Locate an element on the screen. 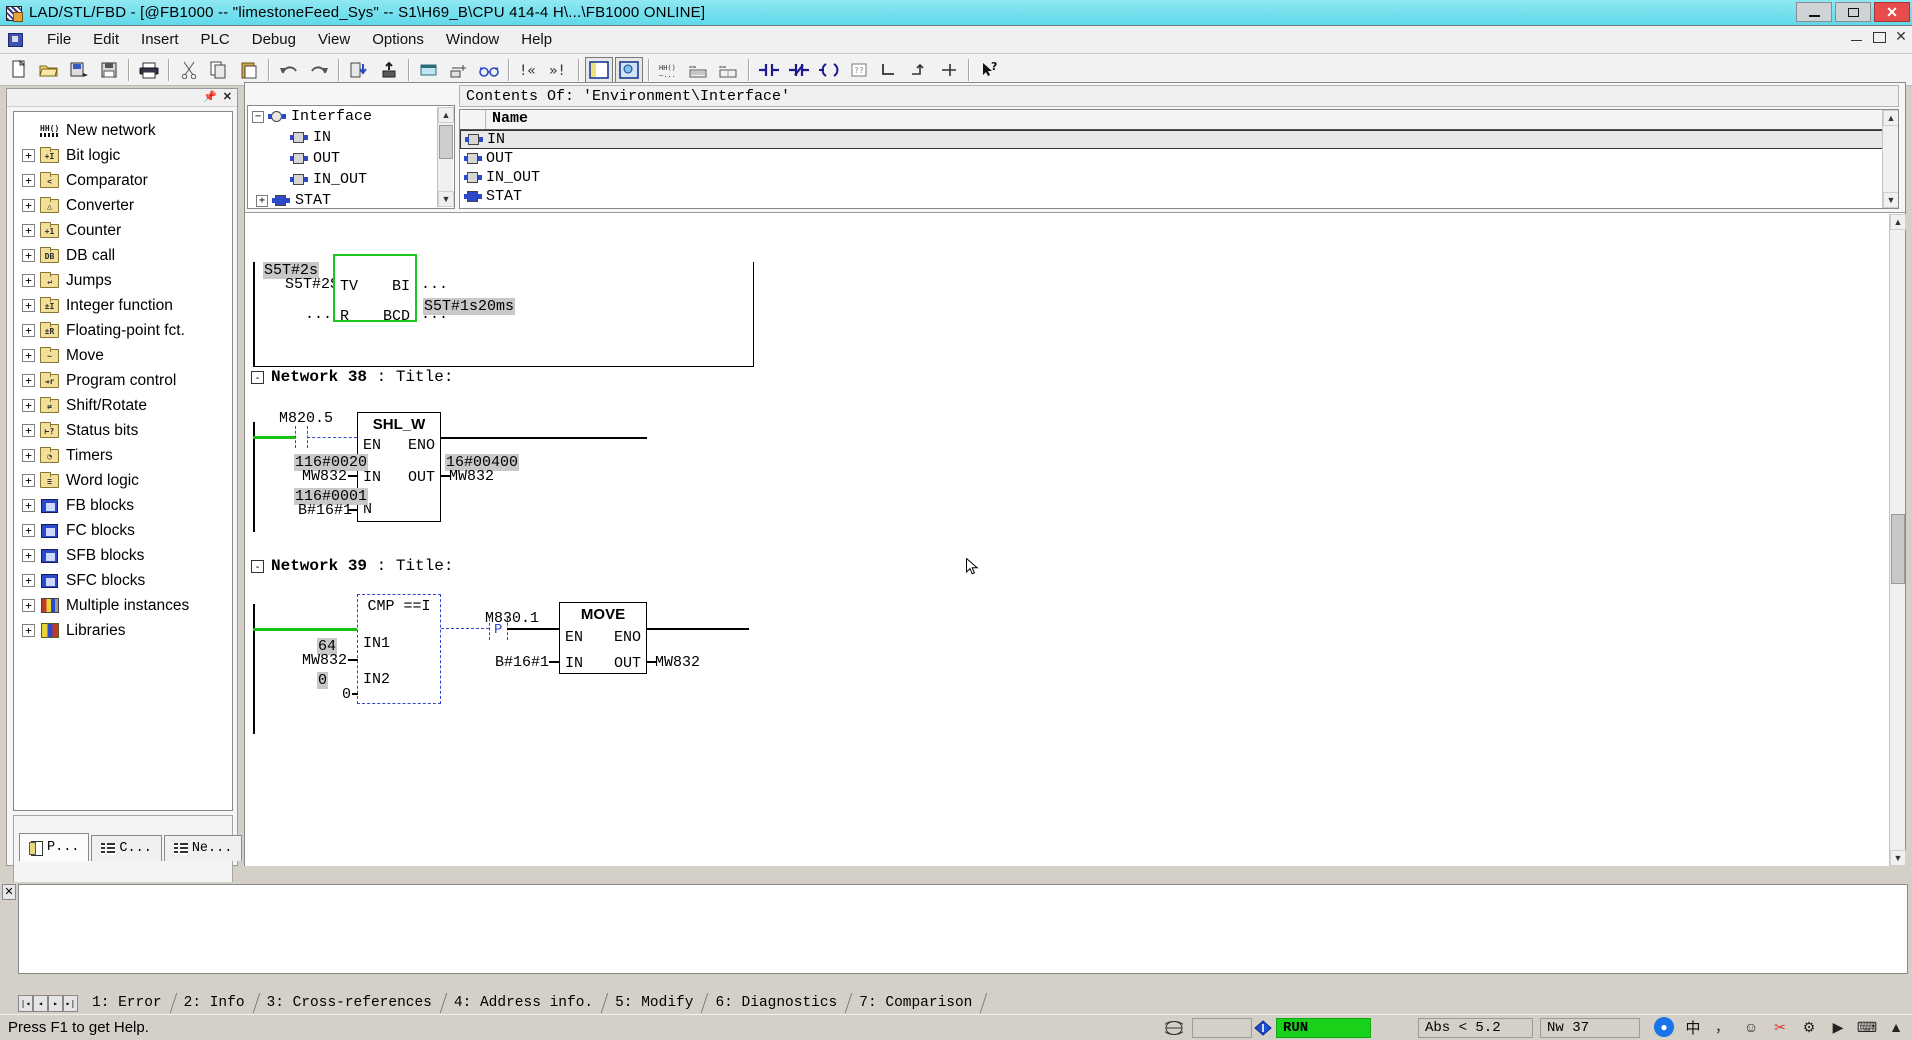  tab-diagnostics: 6: Diagnostics is located at coordinates (779, 1003).